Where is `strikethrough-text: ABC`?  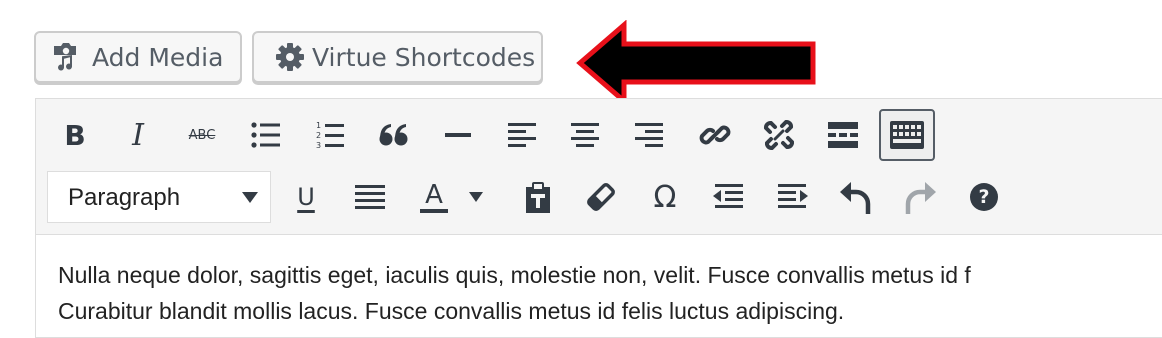
strikethrough-text: ABC is located at coordinates (202, 135).